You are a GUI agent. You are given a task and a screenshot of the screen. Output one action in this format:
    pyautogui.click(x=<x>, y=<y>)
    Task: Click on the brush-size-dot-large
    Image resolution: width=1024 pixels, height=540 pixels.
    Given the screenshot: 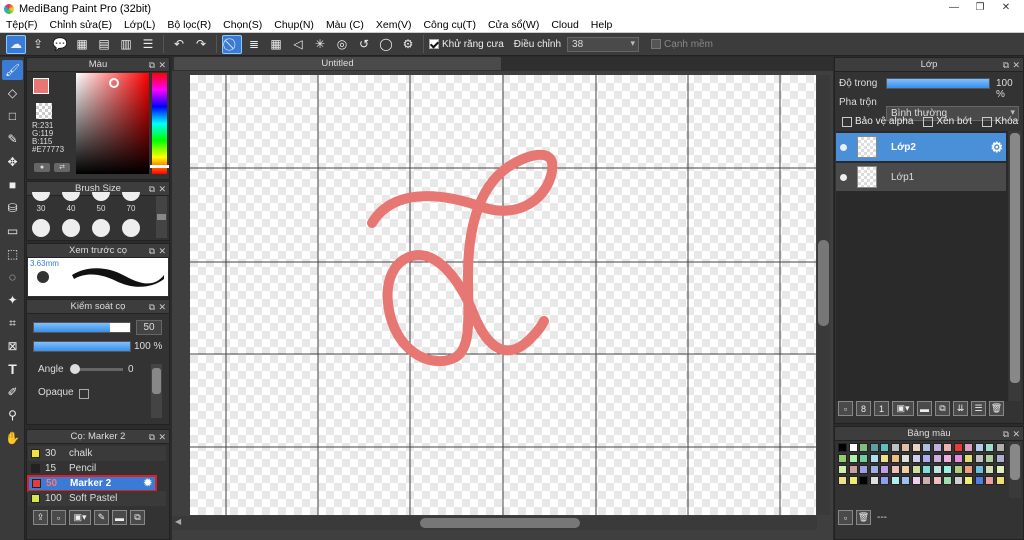 What is the action you would take?
    pyautogui.click(x=41, y=228)
    